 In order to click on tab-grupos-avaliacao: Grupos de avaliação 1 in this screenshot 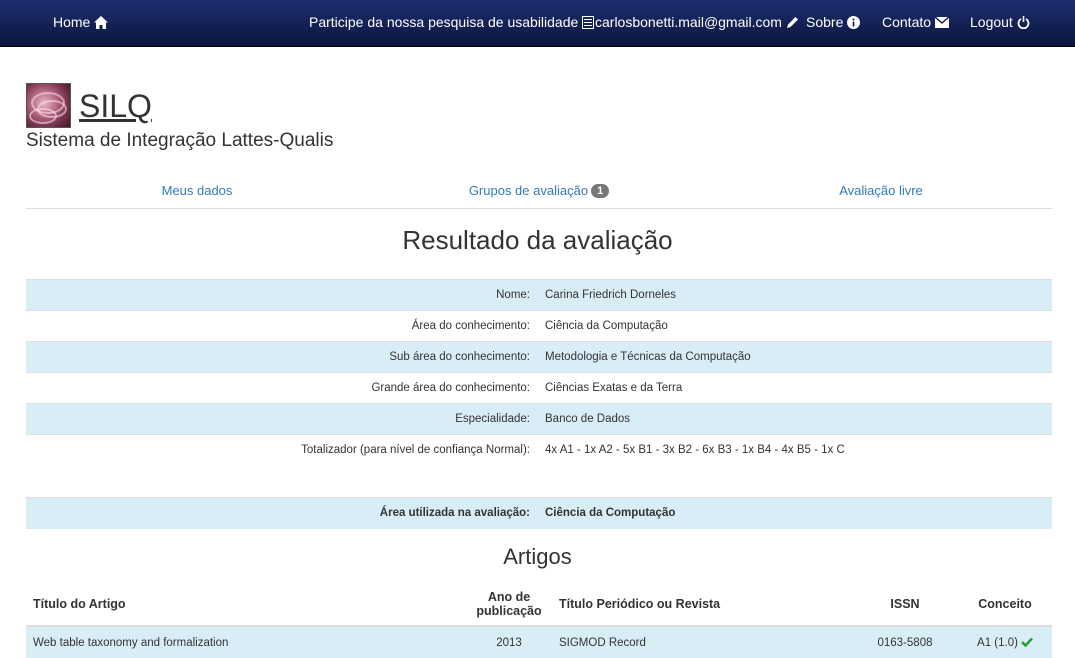, I will do `click(539, 192)`.